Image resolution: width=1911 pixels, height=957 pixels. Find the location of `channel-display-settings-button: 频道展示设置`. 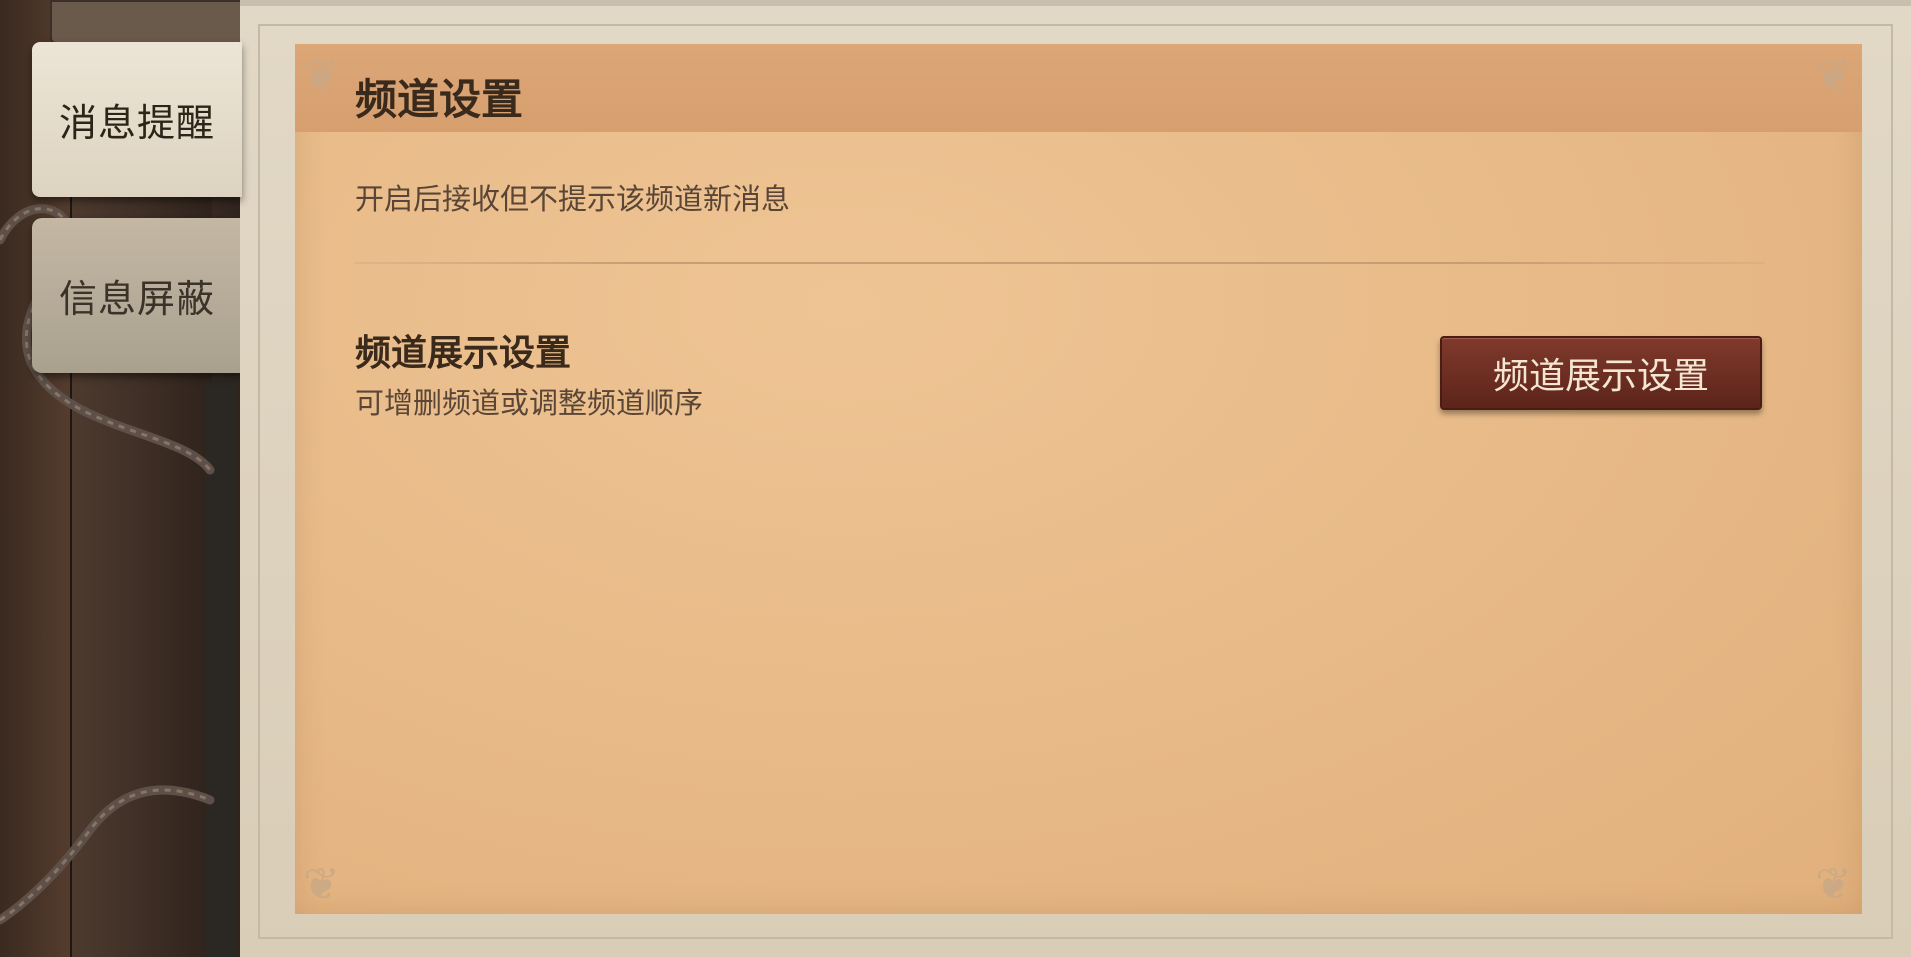

channel-display-settings-button: 频道展示设置 is located at coordinates (1601, 373).